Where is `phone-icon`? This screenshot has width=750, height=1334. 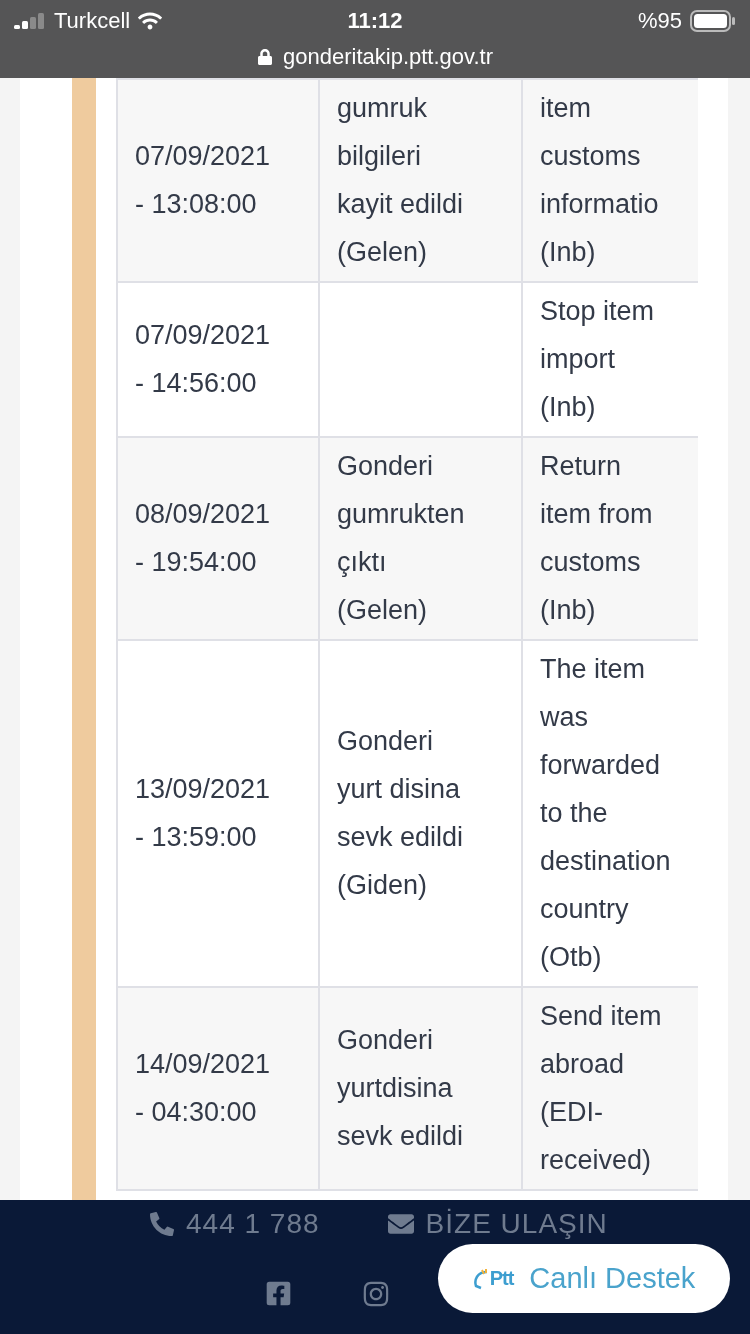
phone-icon is located at coordinates (162, 1224).